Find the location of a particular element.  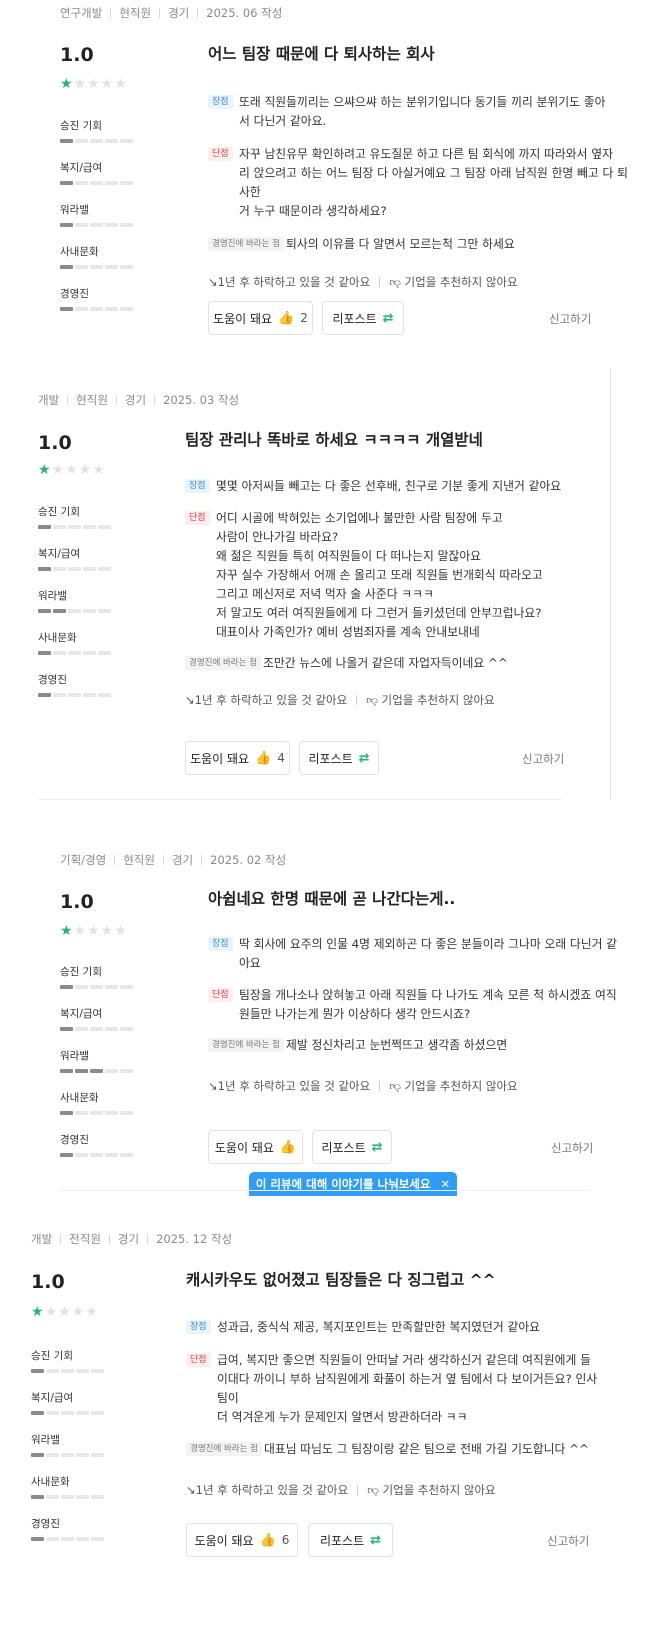

wish-text: 경영진에 바라는 점 제발 정신차리고 눈번쩍뜨고 생각좀 하셨으면 is located at coordinates (418, 1045).